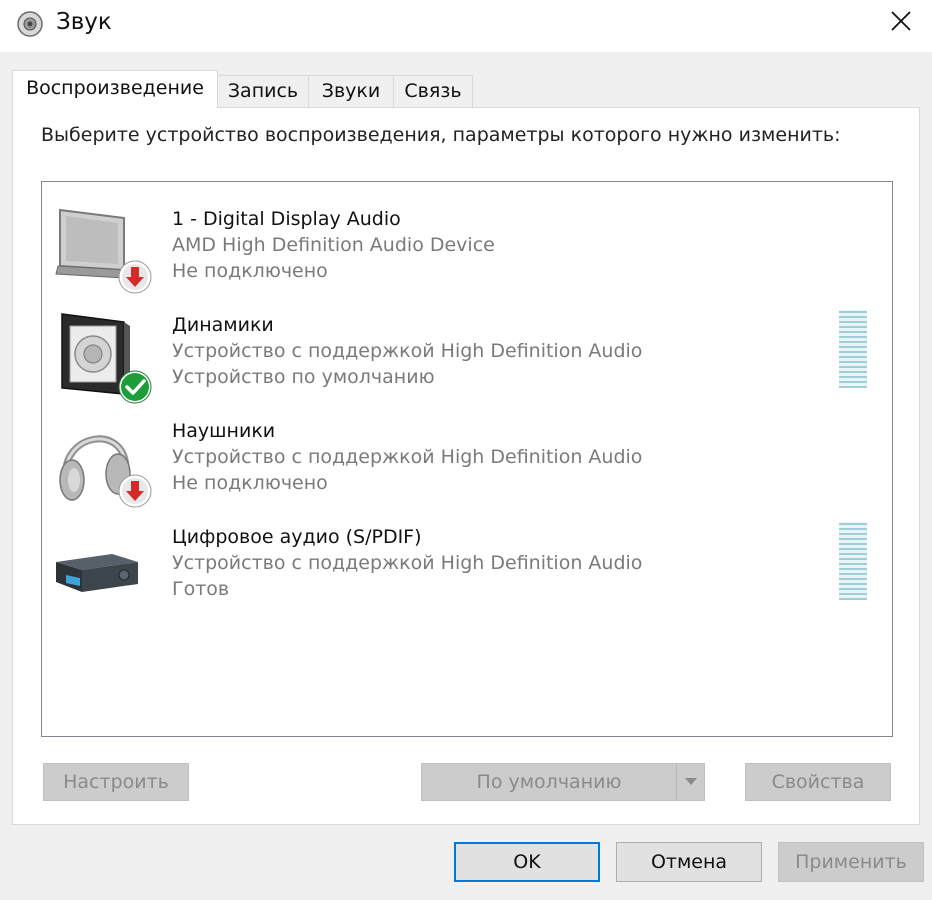  I want to click on chevron-down-icon, so click(690, 782).